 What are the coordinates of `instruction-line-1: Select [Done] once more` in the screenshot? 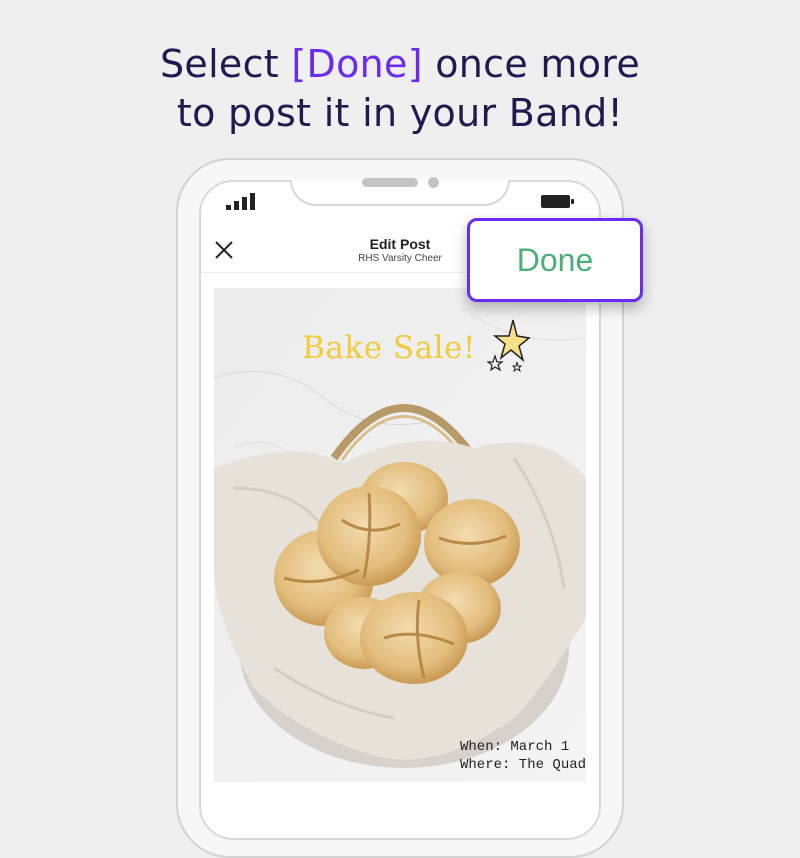 It's located at (400, 64).